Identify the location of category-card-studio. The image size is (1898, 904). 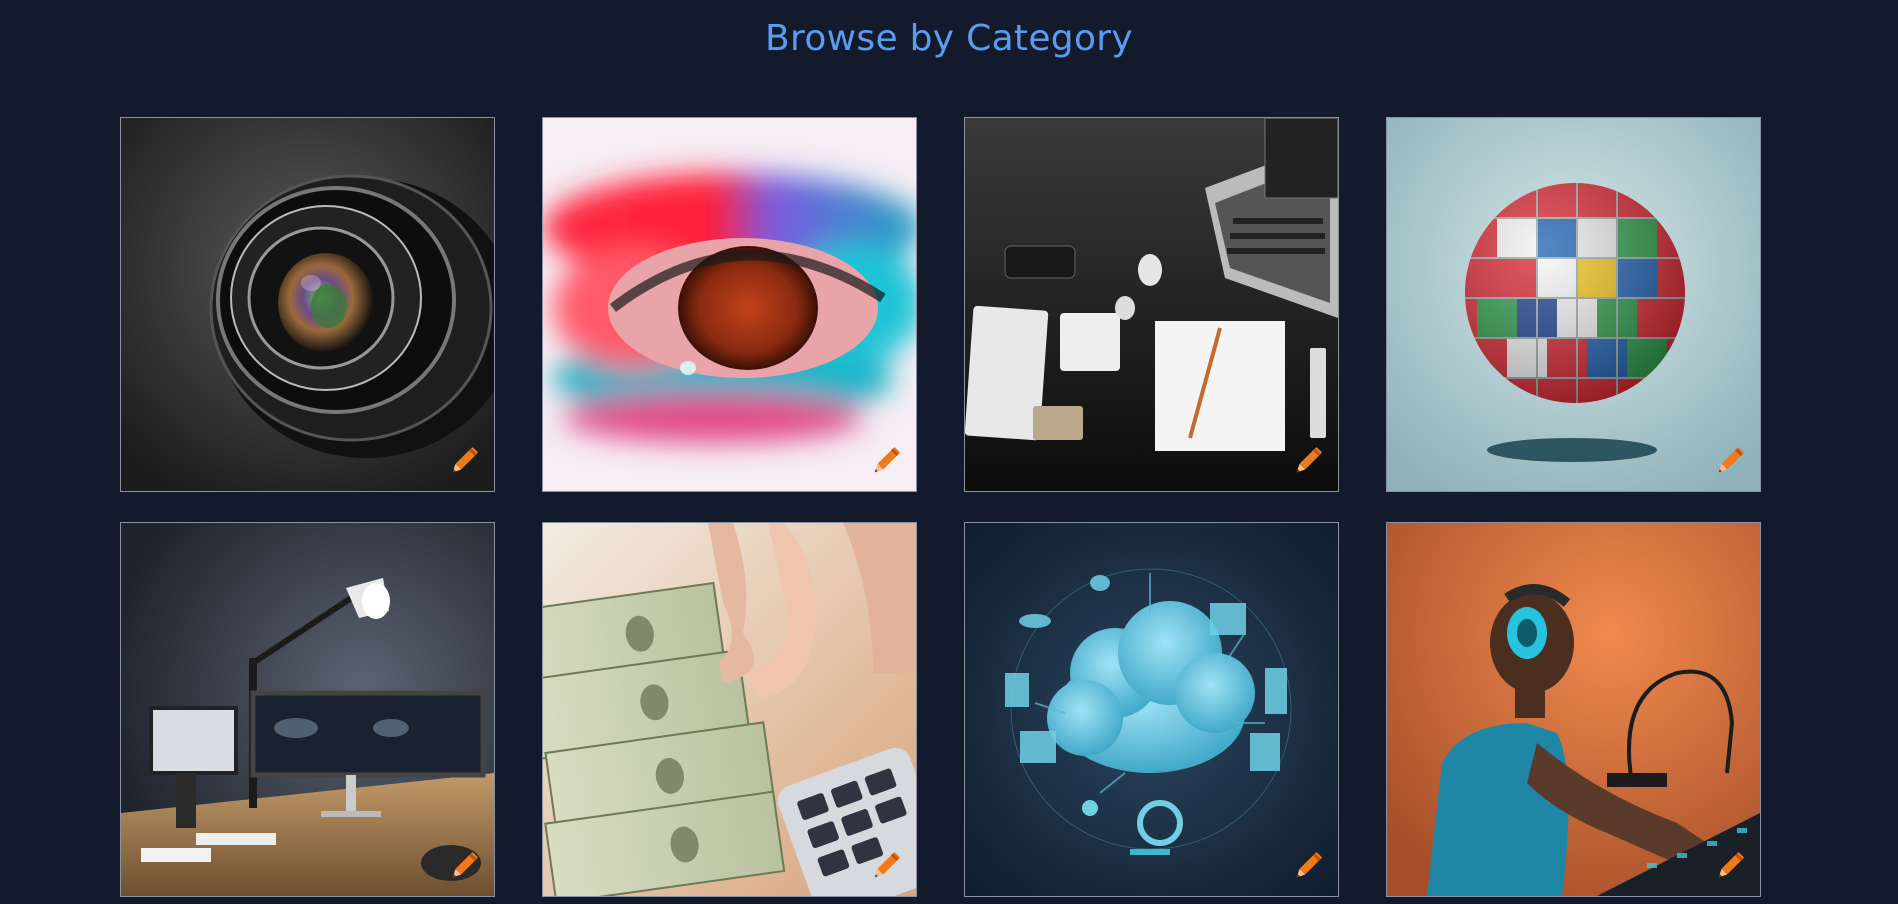
(307, 709).